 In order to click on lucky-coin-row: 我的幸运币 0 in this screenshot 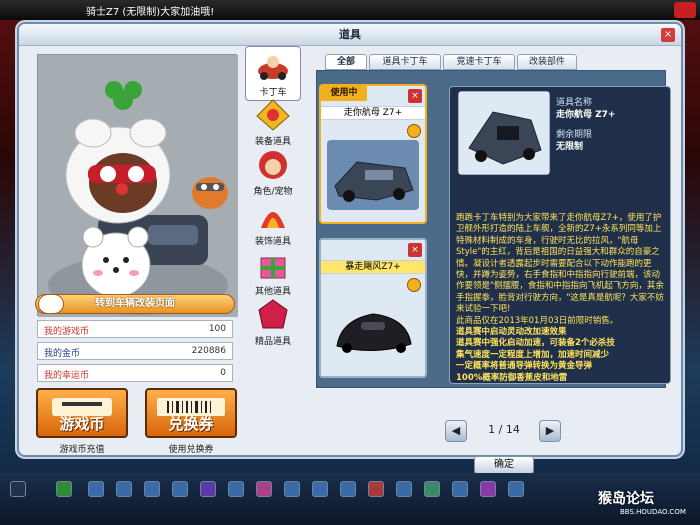, I will do `click(135, 373)`.